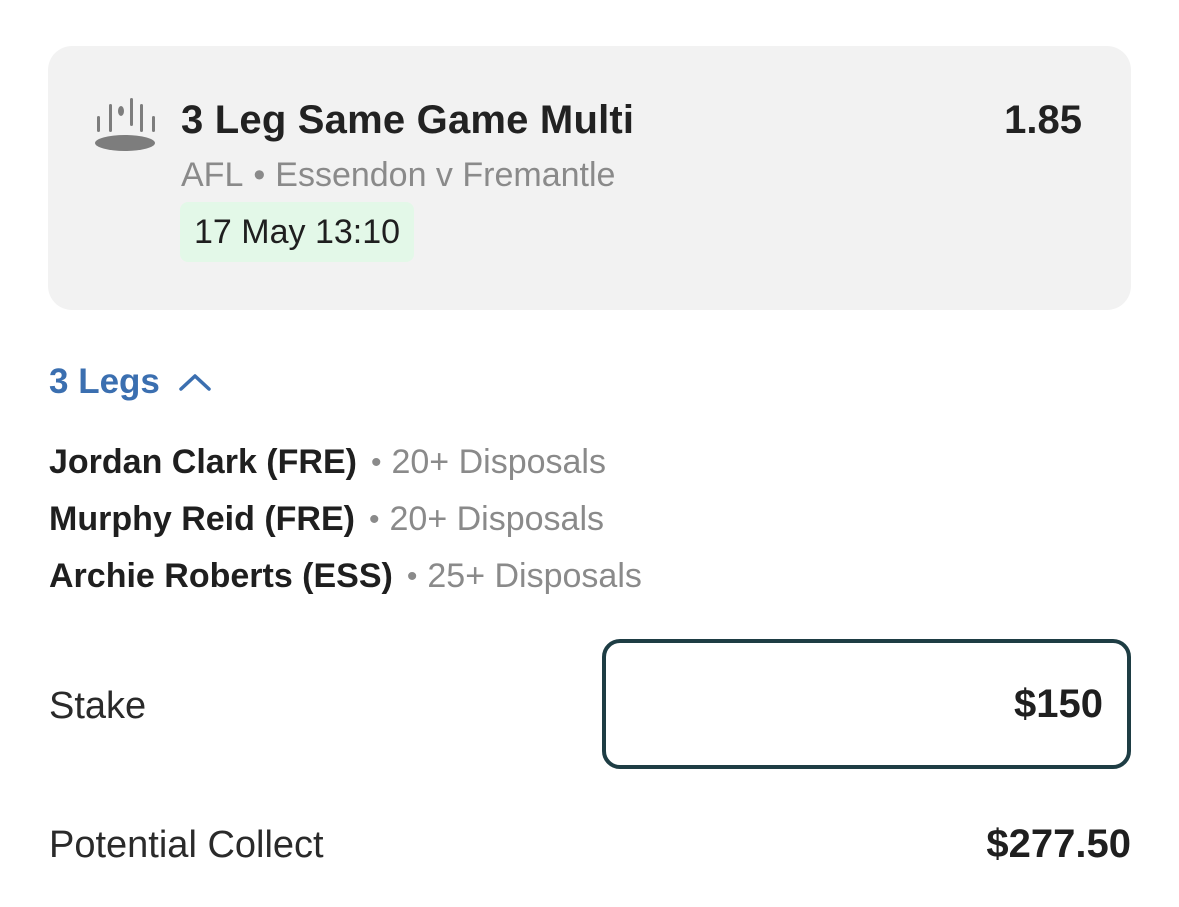  I want to click on leg-player: Murphy Reid (FRE), so click(202, 519).